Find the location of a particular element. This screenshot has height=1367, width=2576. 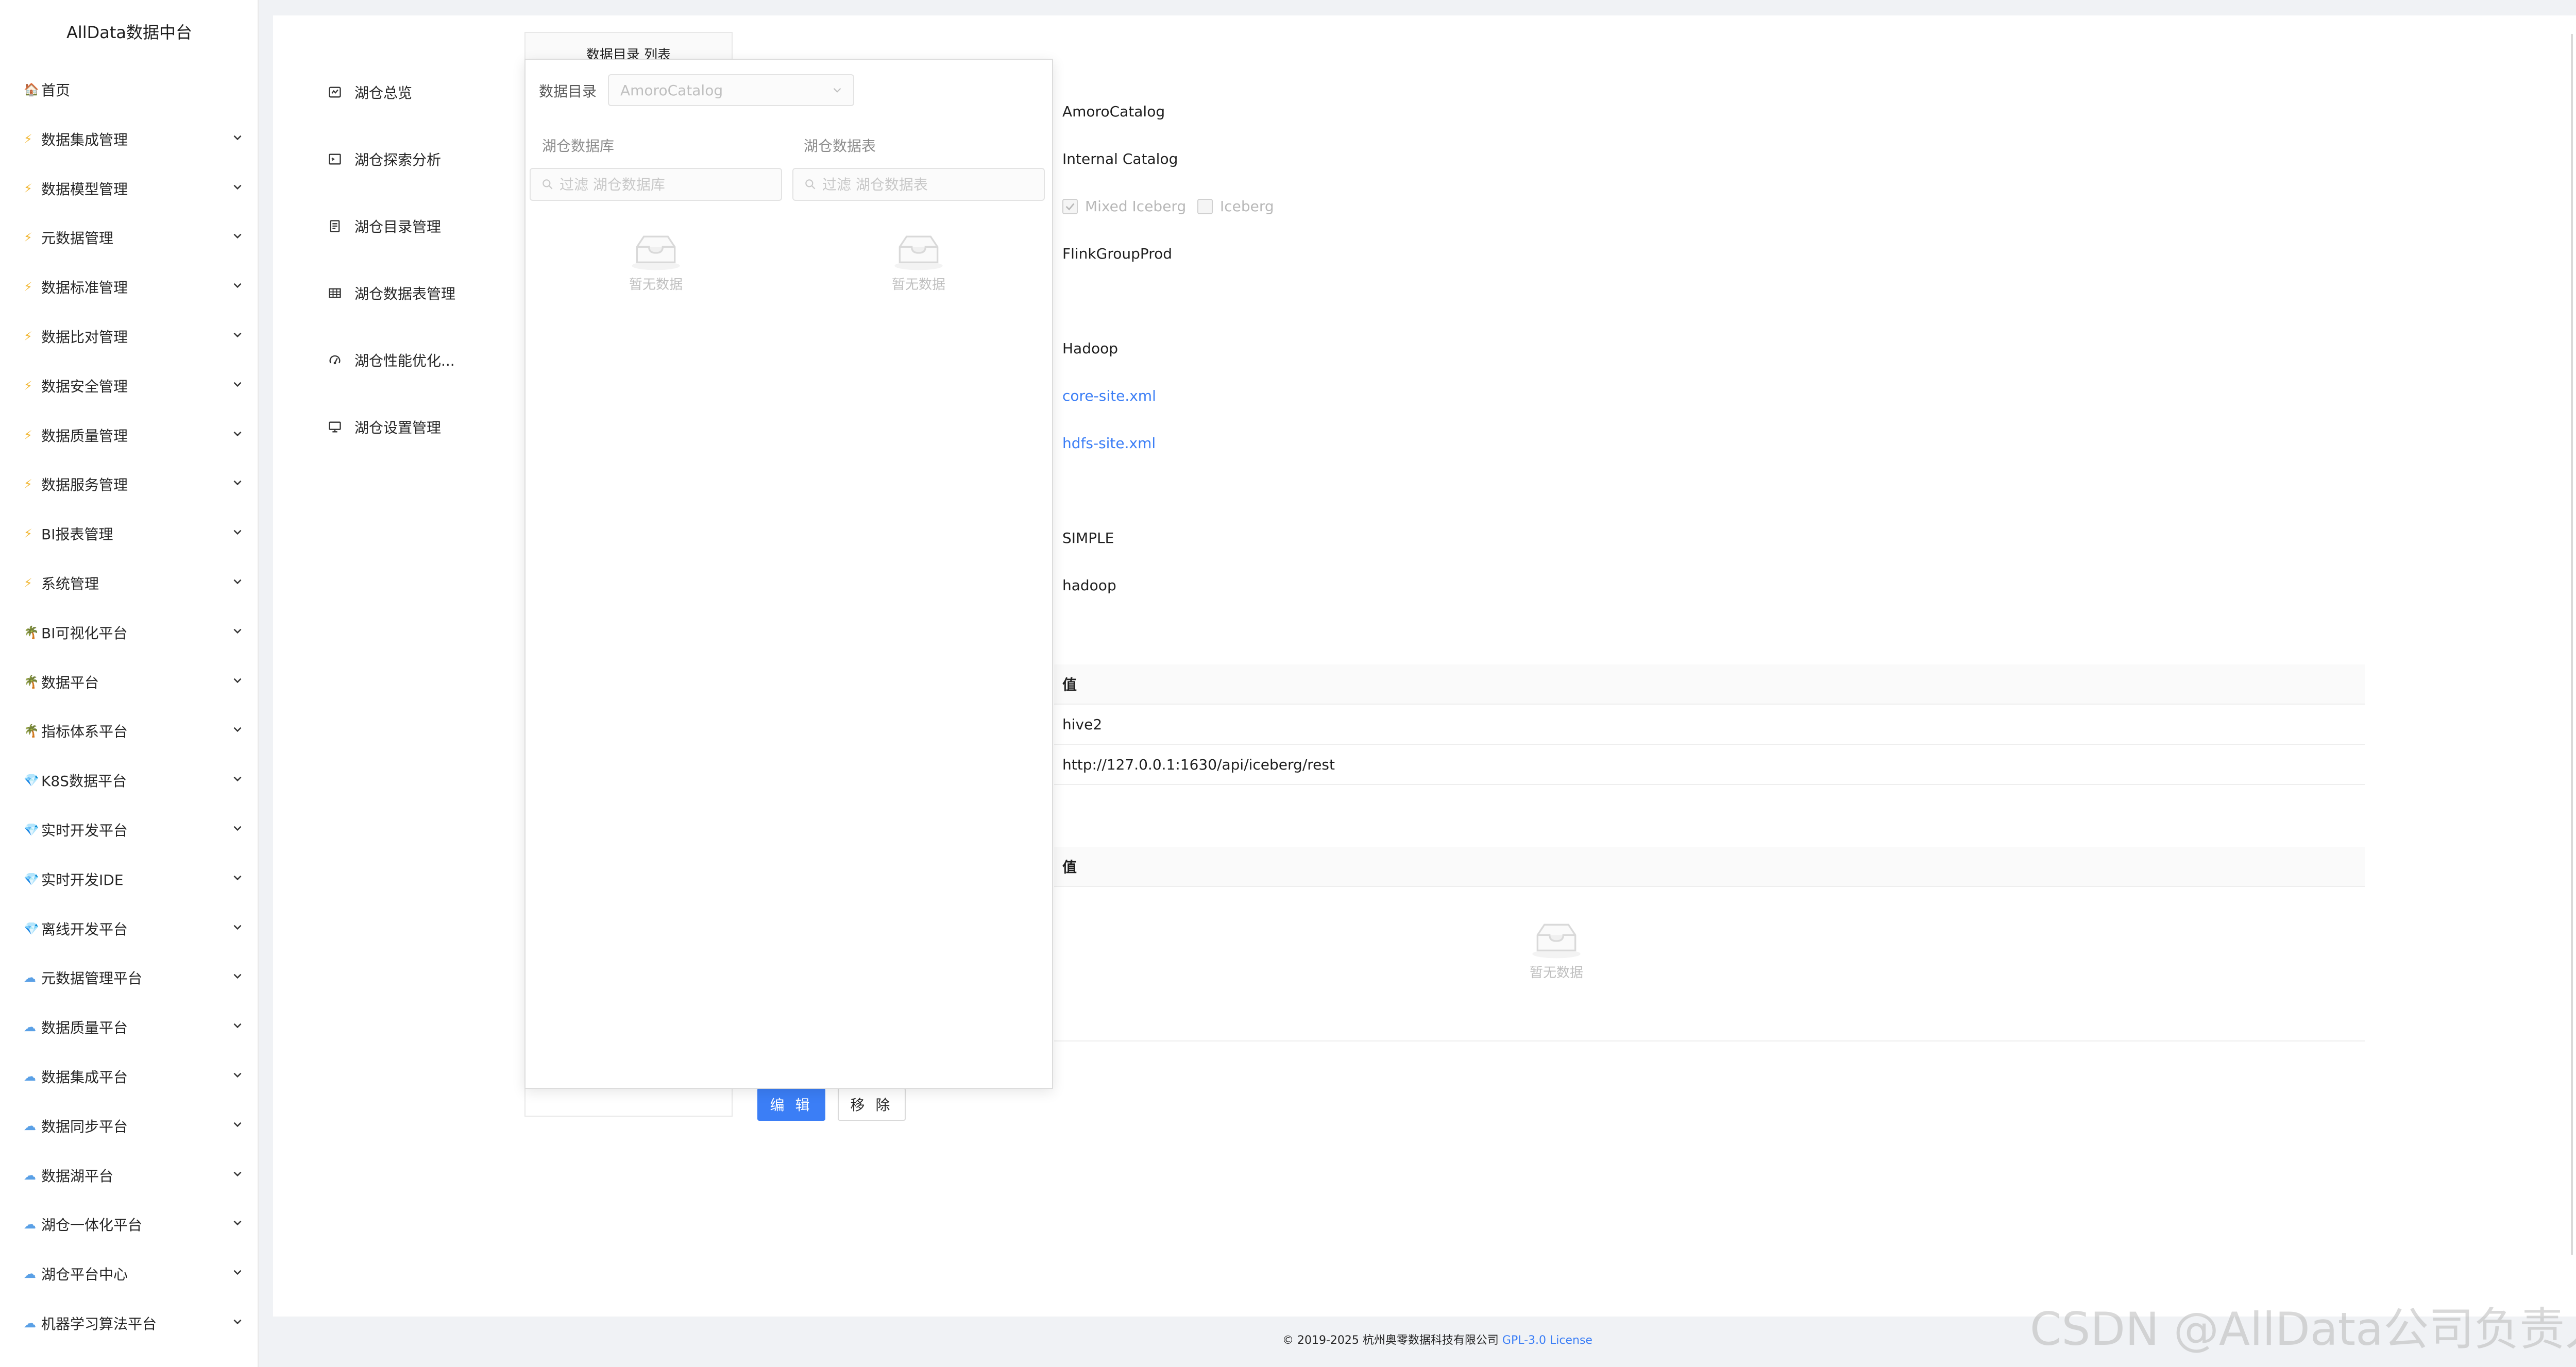

sidebar-item-label: 指标体系平台 is located at coordinates (84, 732).